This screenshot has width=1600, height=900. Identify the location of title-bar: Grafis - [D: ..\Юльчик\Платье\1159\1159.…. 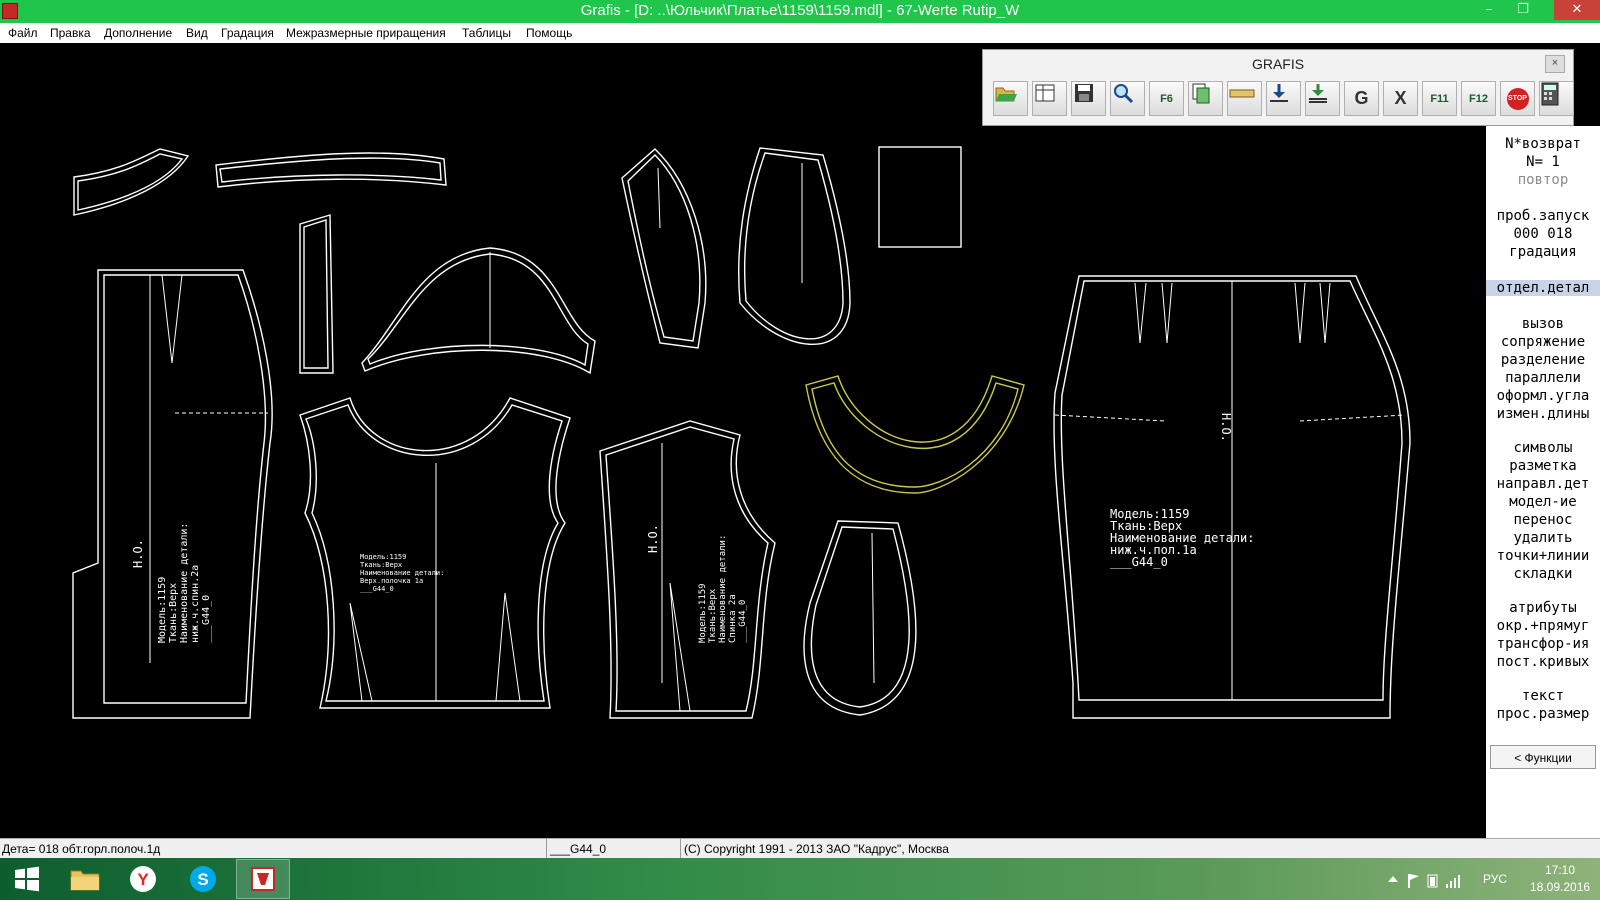
(800, 11).